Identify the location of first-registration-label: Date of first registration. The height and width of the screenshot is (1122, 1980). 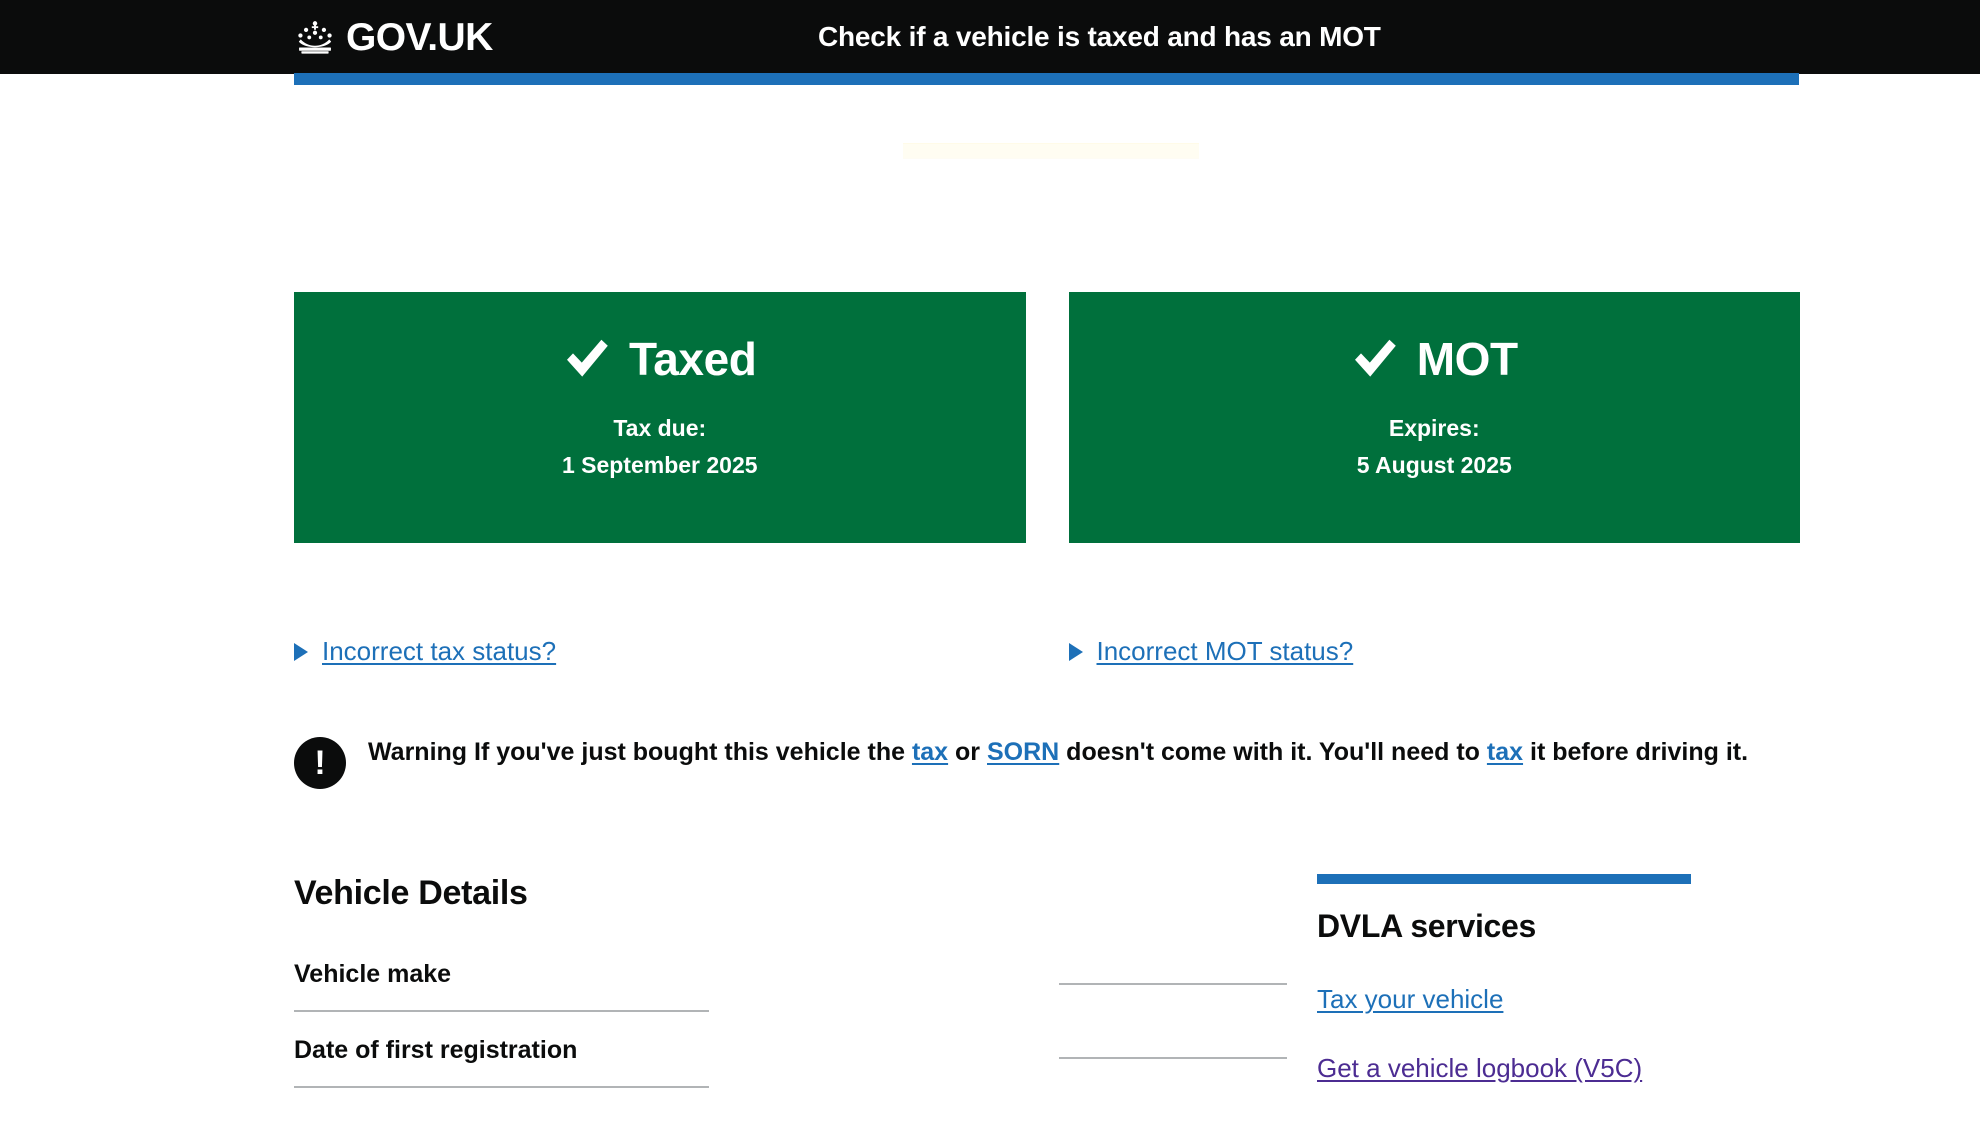
(501, 1050).